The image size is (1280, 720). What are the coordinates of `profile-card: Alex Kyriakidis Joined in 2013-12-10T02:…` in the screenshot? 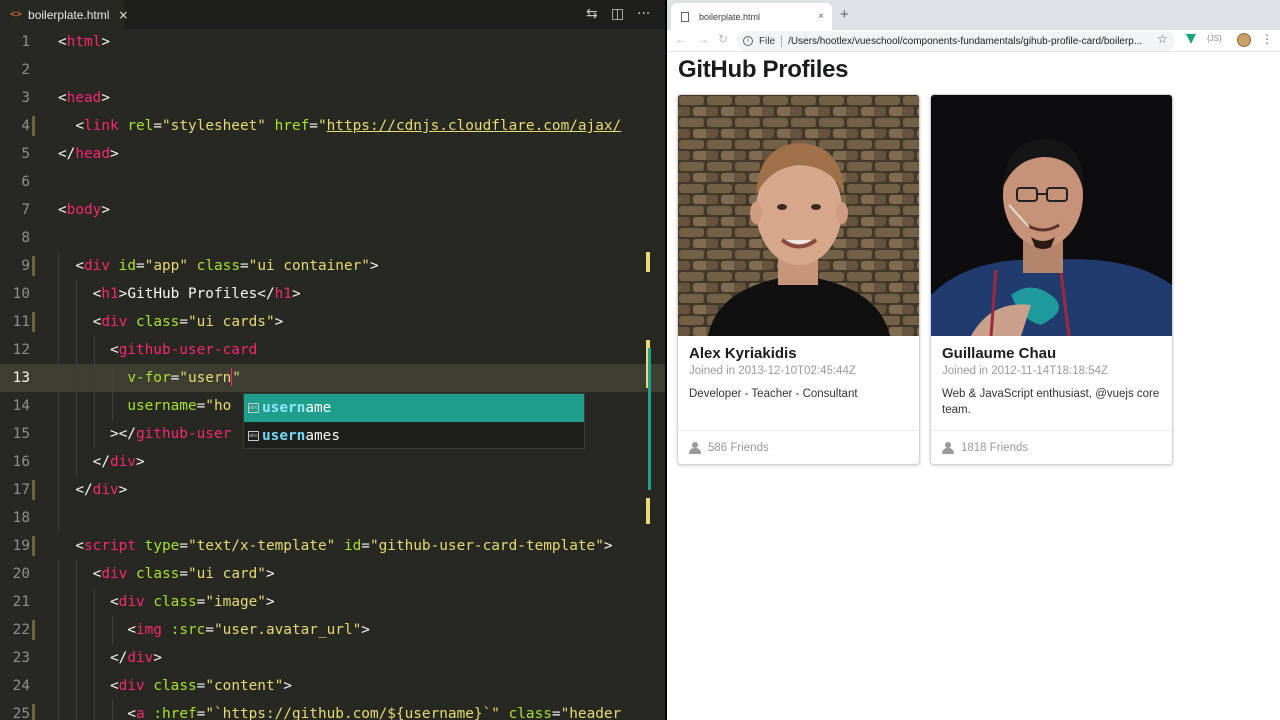 It's located at (798, 279).